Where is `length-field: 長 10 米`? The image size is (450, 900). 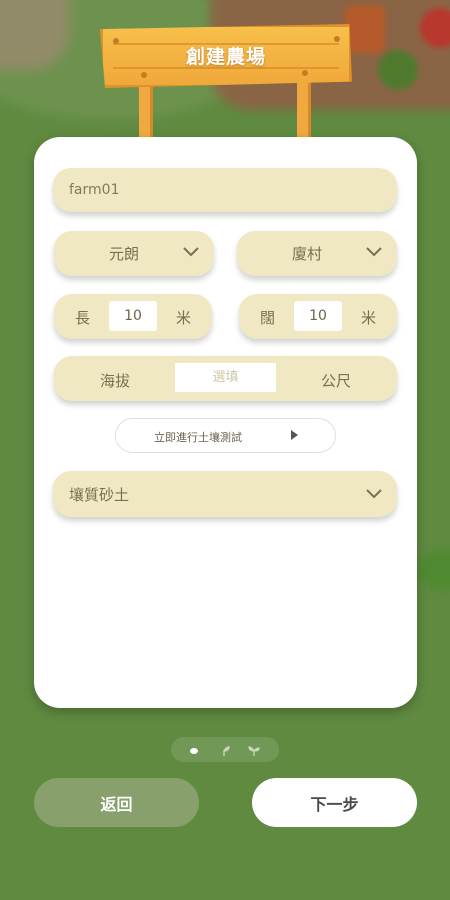
length-field: 長 10 米 is located at coordinates (133, 316).